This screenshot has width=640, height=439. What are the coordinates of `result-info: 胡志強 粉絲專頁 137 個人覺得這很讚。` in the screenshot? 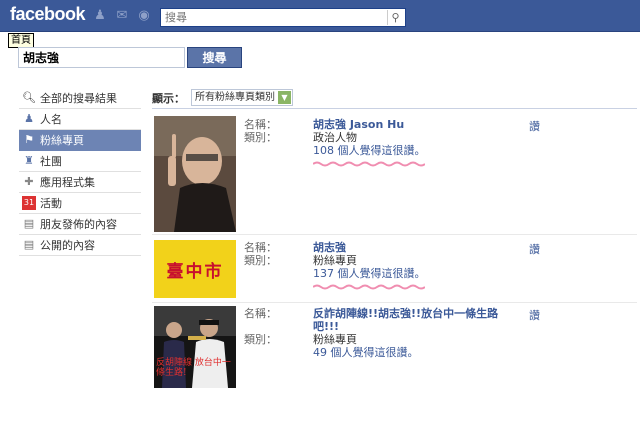 It's located at (412, 267).